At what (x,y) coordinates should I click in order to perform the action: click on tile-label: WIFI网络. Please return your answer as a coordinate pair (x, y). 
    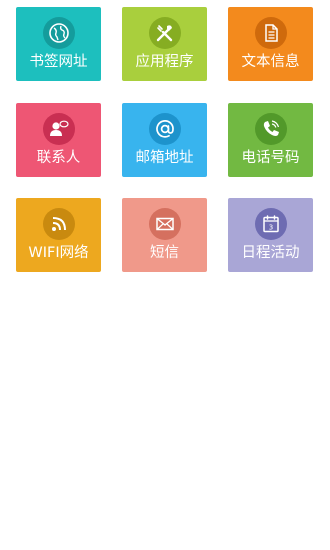
    Looking at the image, I should click on (58, 253).